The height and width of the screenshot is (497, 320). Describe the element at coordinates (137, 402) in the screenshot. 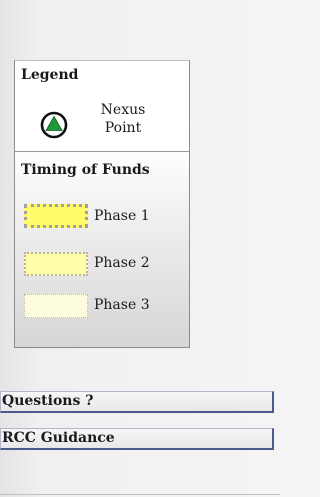

I see `questions-button: Questions ?` at that location.